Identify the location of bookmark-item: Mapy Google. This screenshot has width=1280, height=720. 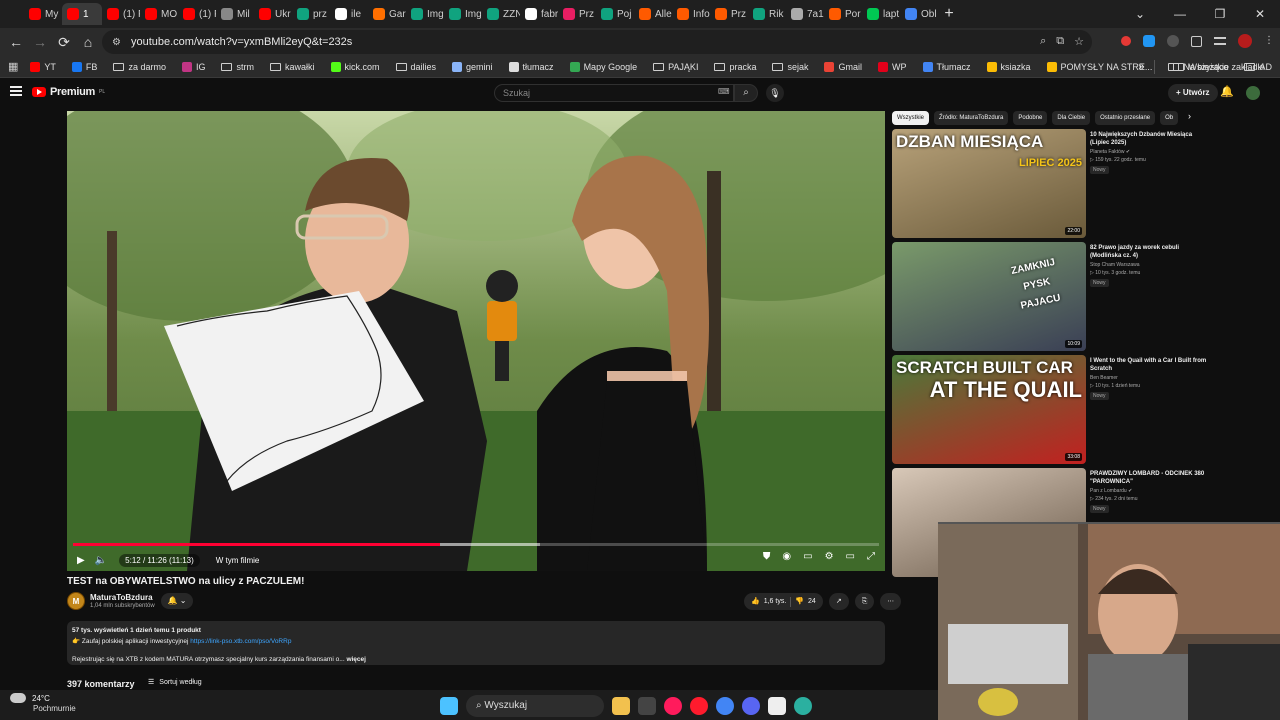
(604, 66).